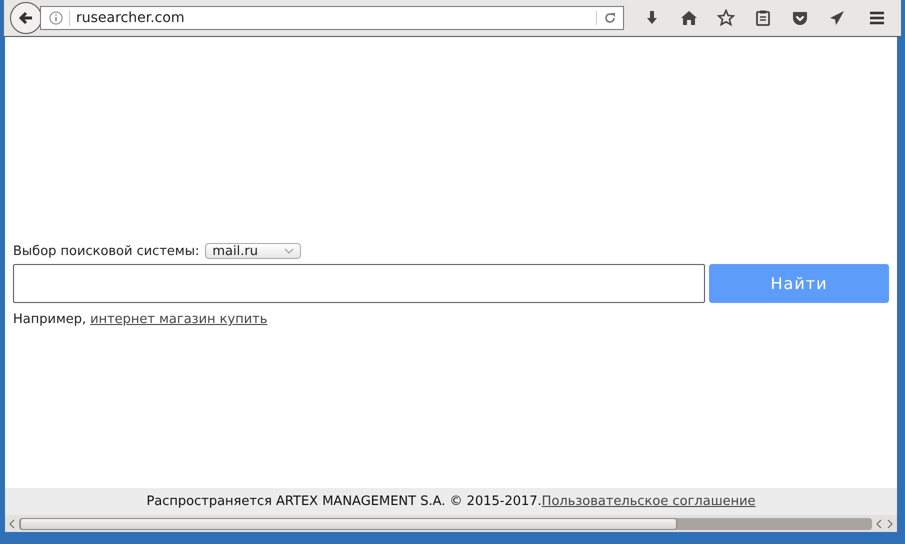 Image resolution: width=905 pixels, height=544 pixels. I want to click on send-icon, so click(837, 18).